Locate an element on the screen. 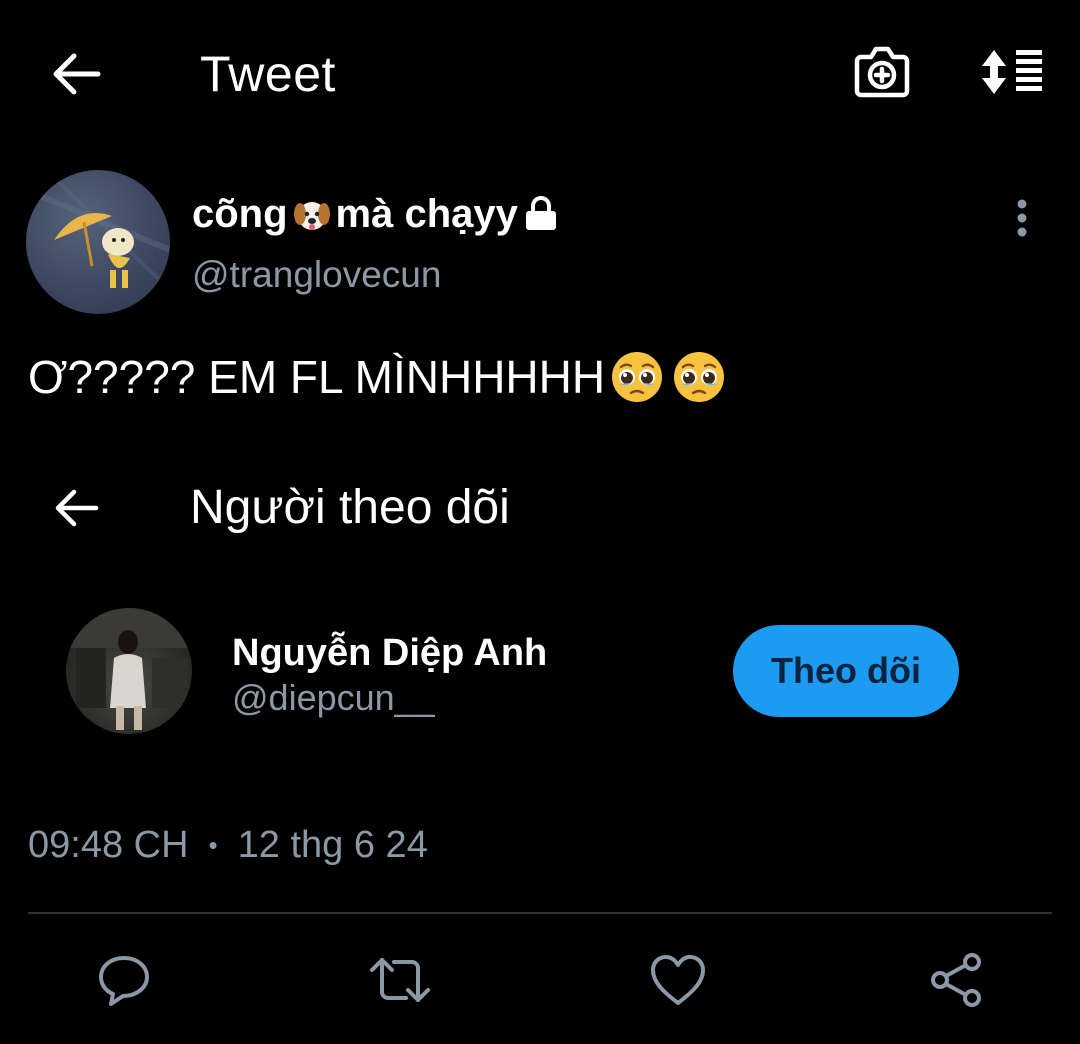  camera-button is located at coordinates (882, 72).